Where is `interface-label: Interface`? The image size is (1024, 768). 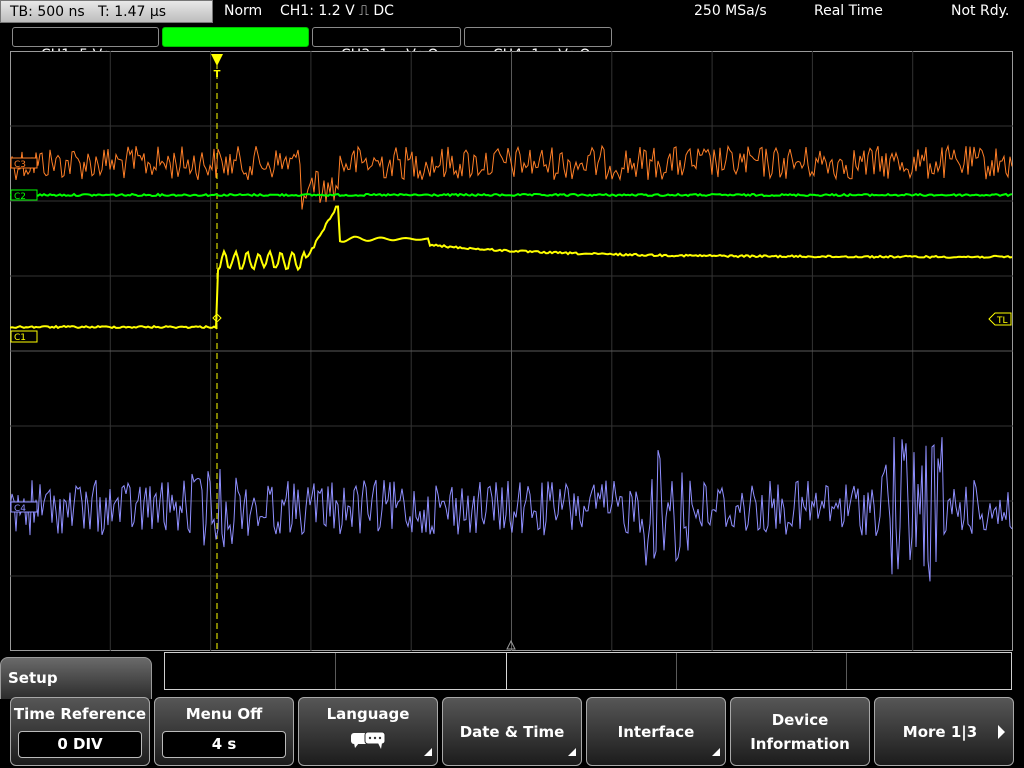 interface-label: Interface is located at coordinates (656, 732).